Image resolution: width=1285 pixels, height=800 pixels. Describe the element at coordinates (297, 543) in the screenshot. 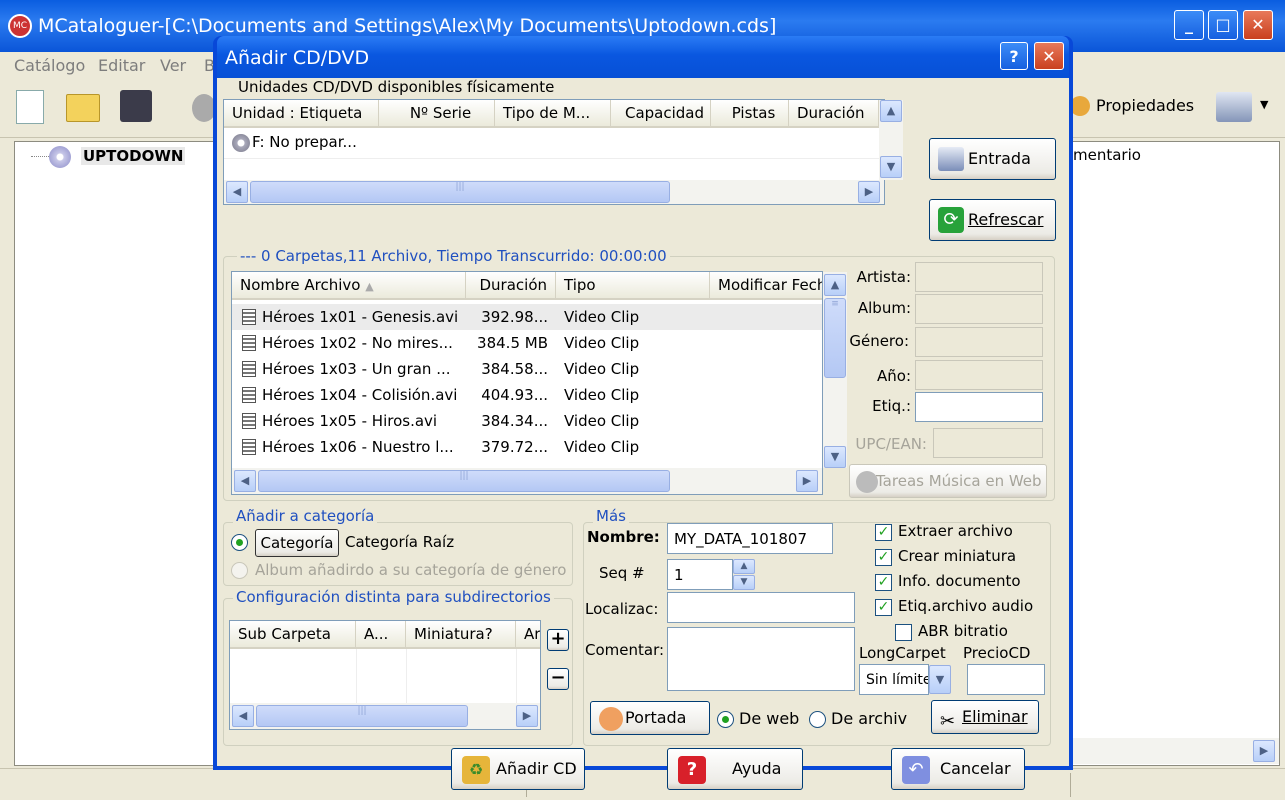

I see `categoria-button: Categoría` at that location.